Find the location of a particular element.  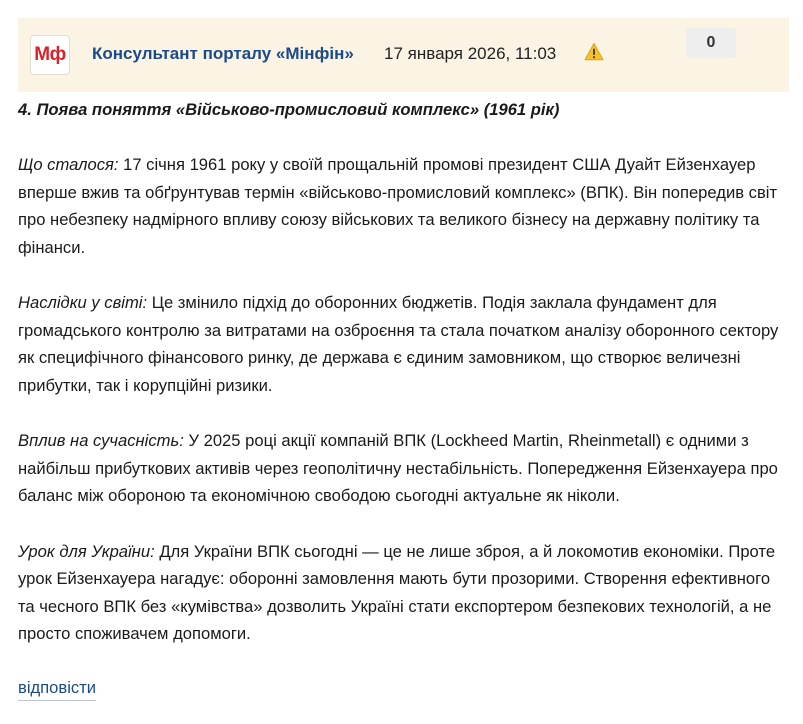

post-date: 17 января 2026, 11:03 is located at coordinates (470, 53).